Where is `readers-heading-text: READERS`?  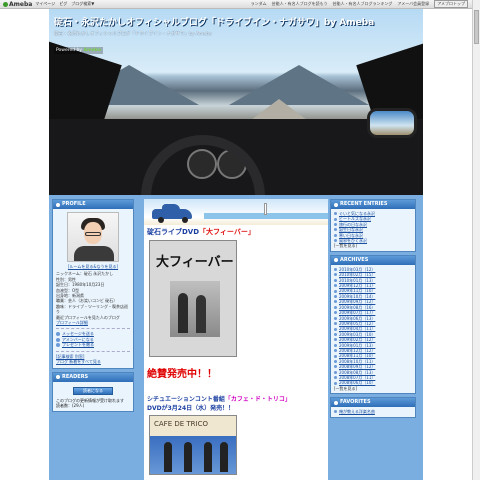 readers-heading-text: READERS is located at coordinates (75, 376).